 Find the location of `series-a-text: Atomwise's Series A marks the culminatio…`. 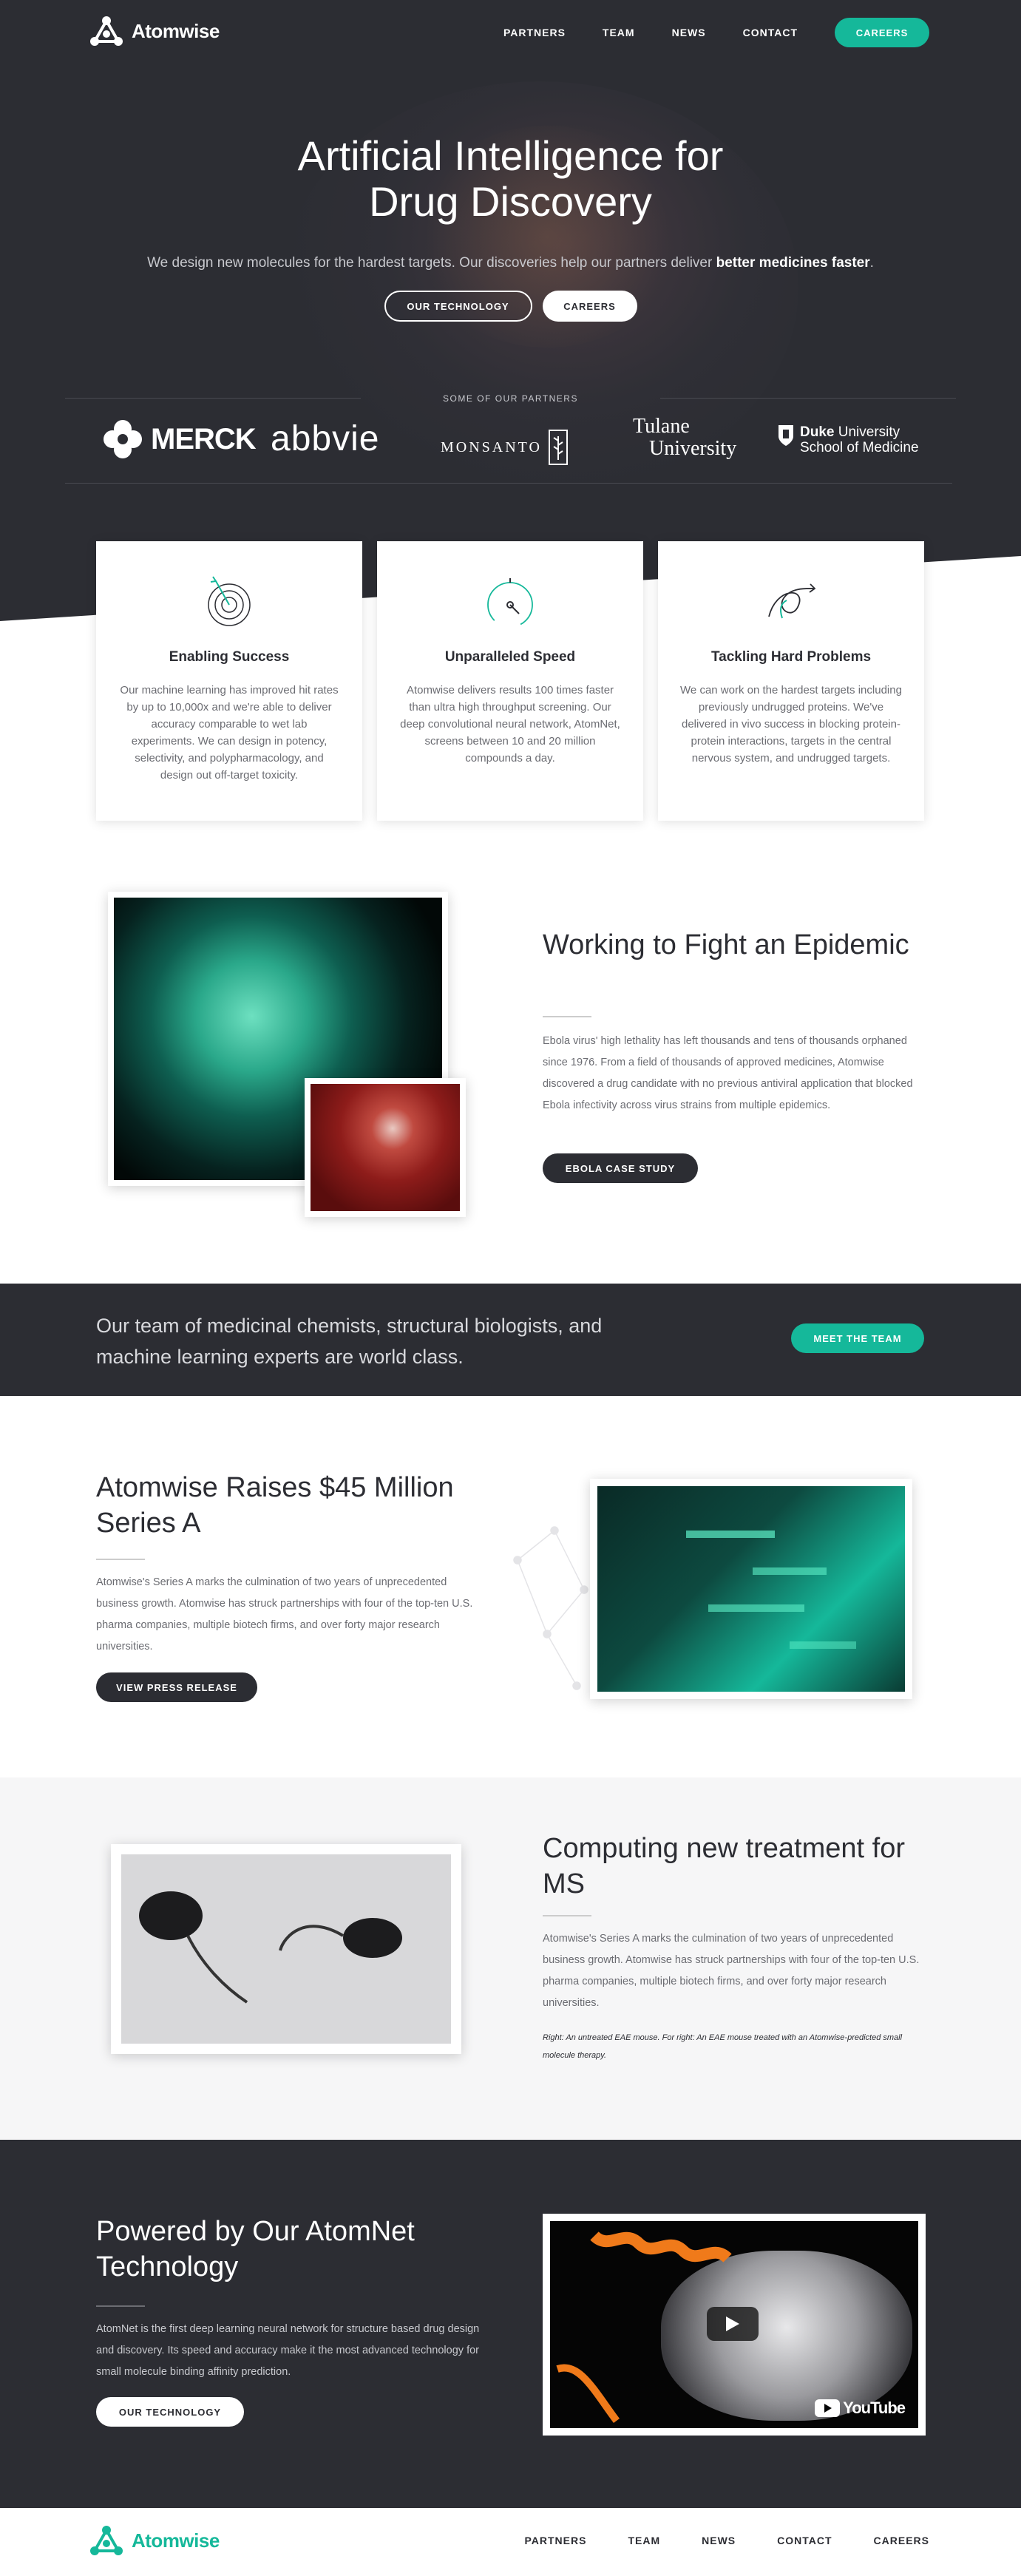

series-a-text: Atomwise's Series A marks the culminatio… is located at coordinates (284, 1614).